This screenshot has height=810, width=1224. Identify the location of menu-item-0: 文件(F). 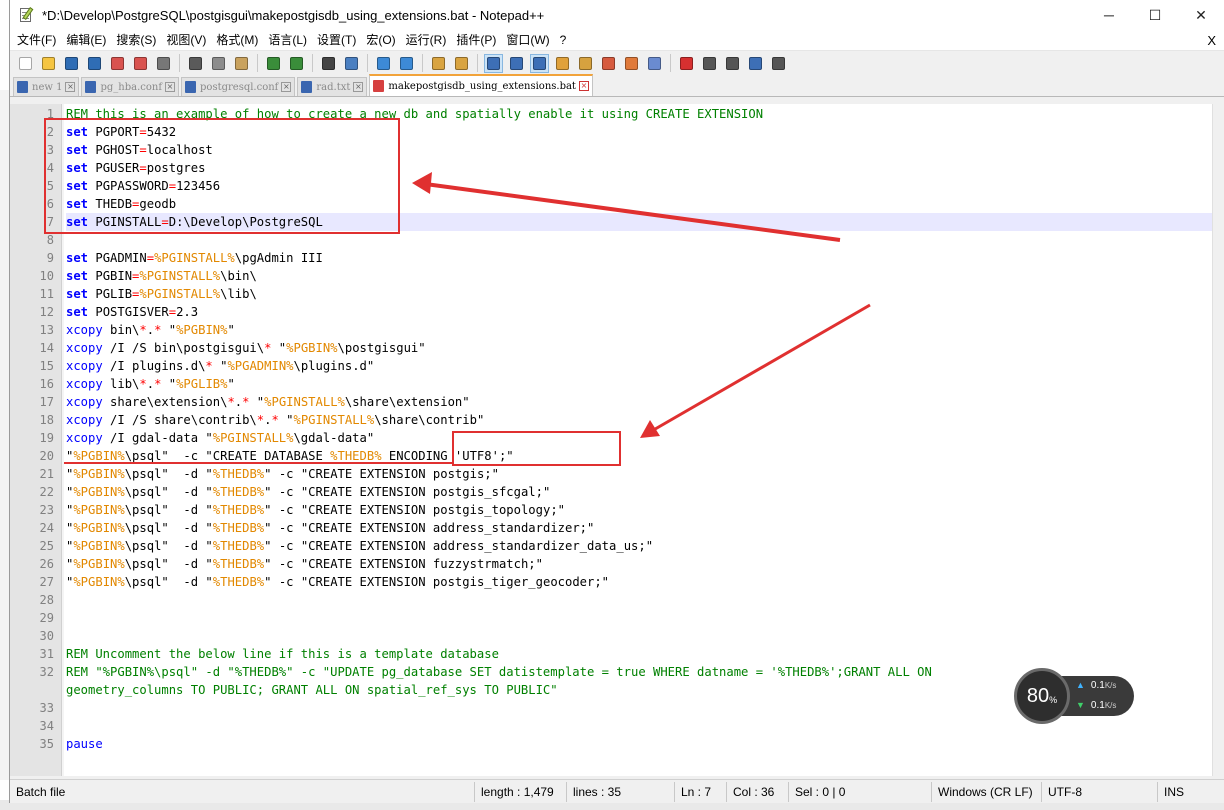
(36, 40).